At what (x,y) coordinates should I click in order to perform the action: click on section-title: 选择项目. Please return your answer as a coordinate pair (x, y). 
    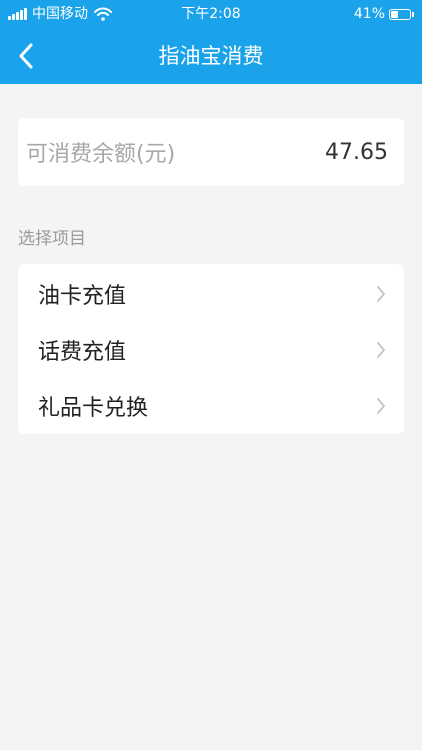
    Looking at the image, I should click on (52, 239).